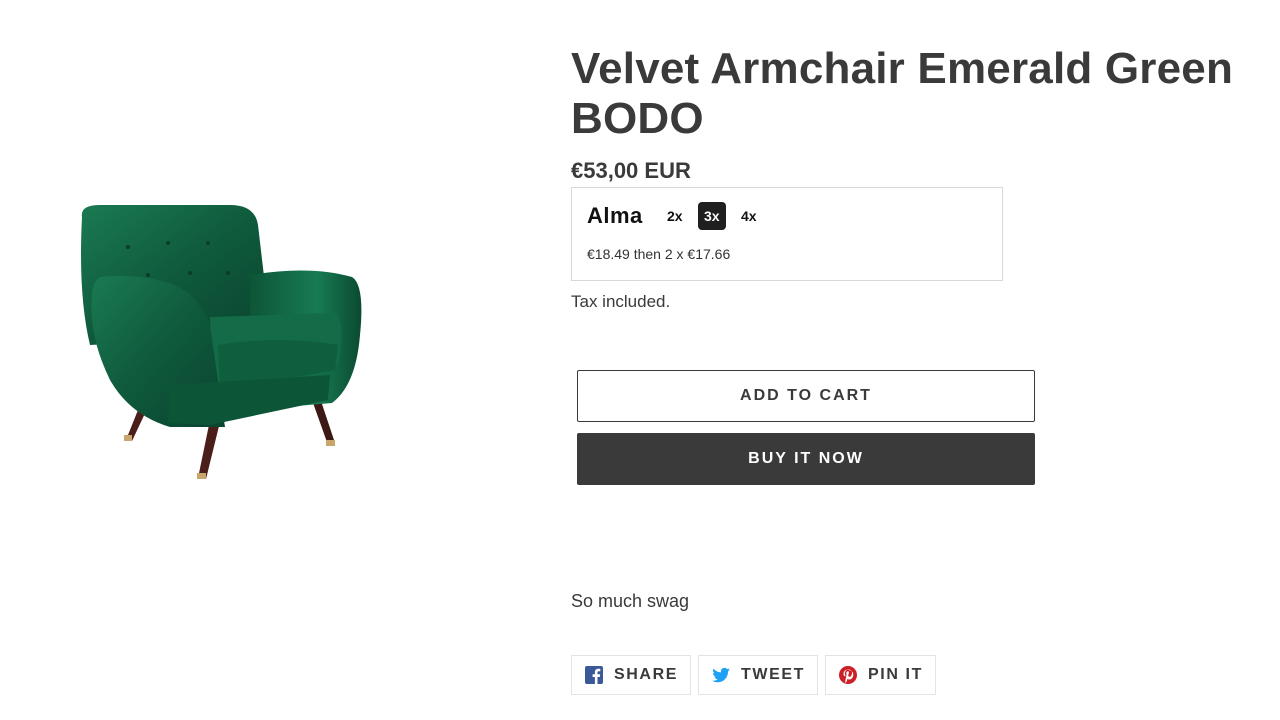  What do you see at coordinates (749, 216) in the screenshot?
I see `alma-option-4x: 4x` at bounding box center [749, 216].